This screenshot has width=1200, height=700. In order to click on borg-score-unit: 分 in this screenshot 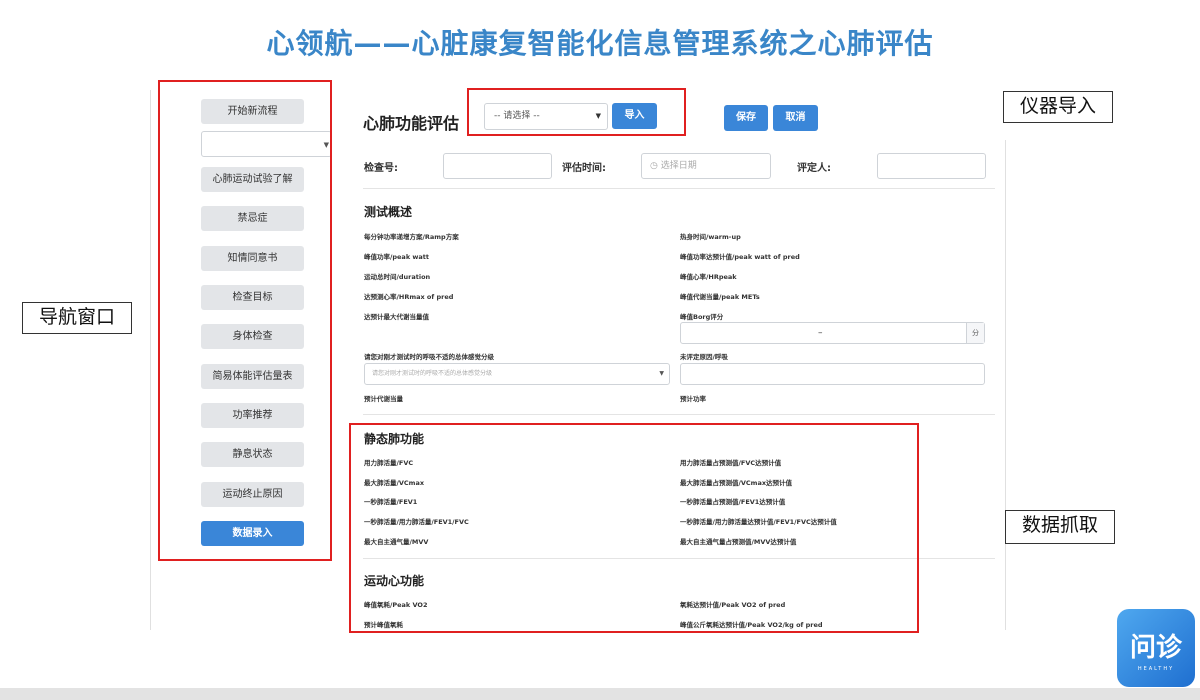, I will do `click(975, 333)`.